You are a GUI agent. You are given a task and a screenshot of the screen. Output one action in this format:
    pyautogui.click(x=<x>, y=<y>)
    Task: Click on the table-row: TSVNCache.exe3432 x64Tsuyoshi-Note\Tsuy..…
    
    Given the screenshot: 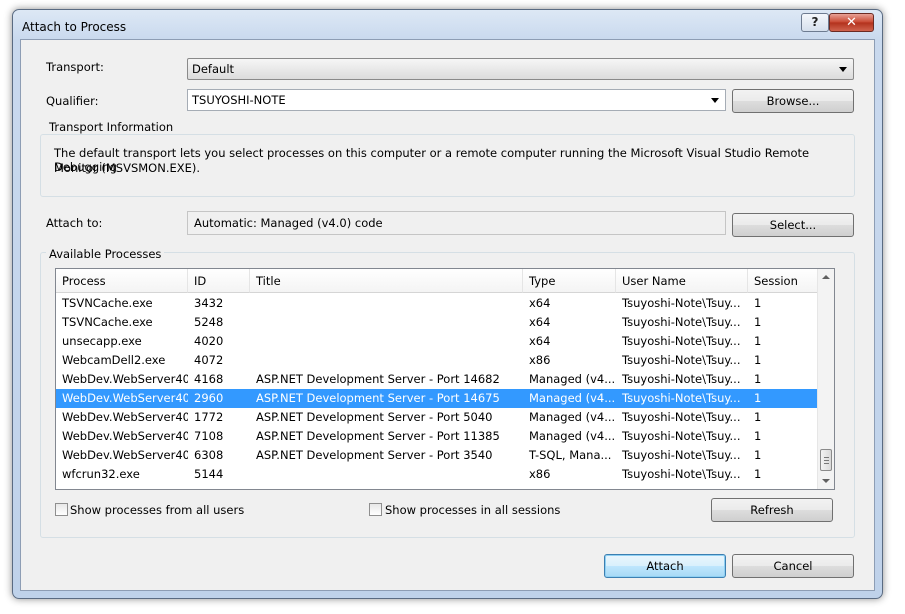 What is the action you would take?
    pyautogui.click(x=437, y=303)
    